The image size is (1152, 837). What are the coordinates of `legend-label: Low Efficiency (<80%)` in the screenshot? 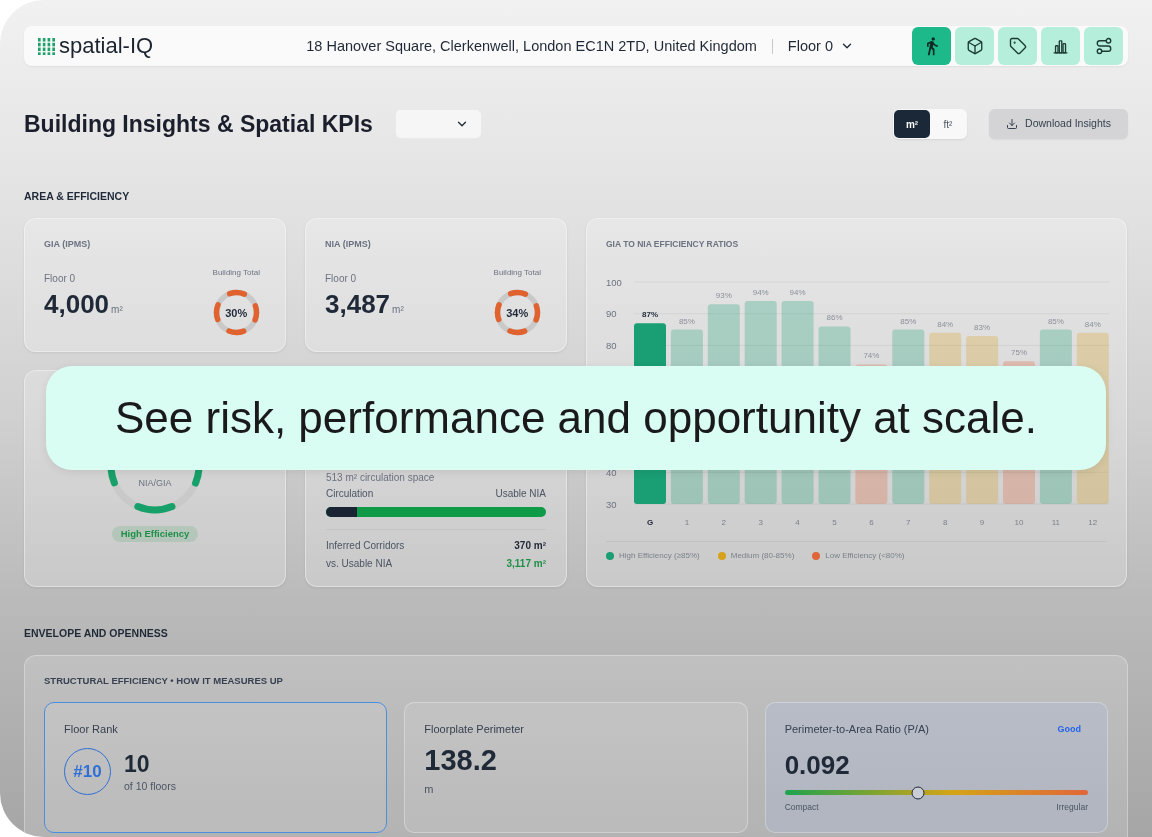 It's located at (865, 556).